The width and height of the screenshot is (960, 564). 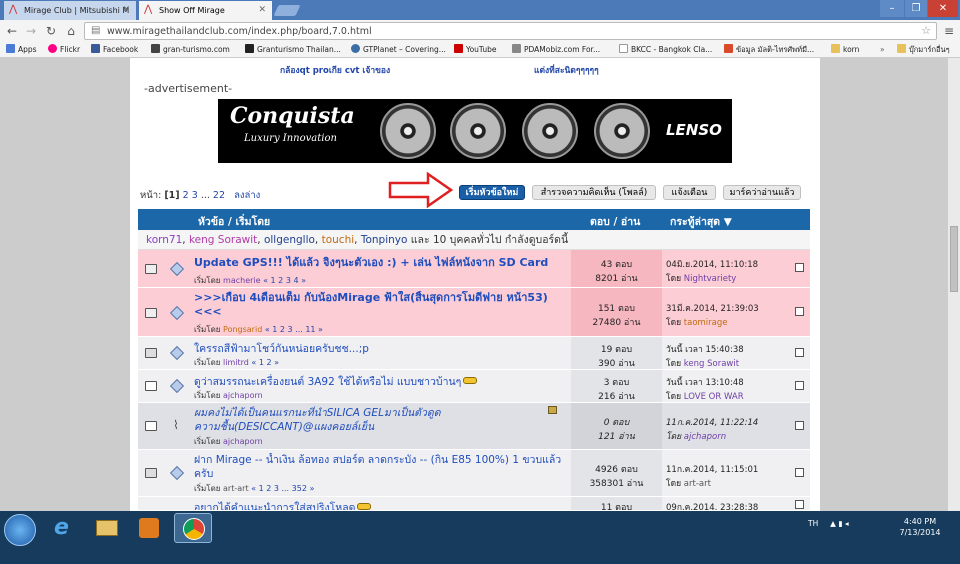 I want to click on bookmark-gran-turismo: gran-turismo.com, so click(x=190, y=50).